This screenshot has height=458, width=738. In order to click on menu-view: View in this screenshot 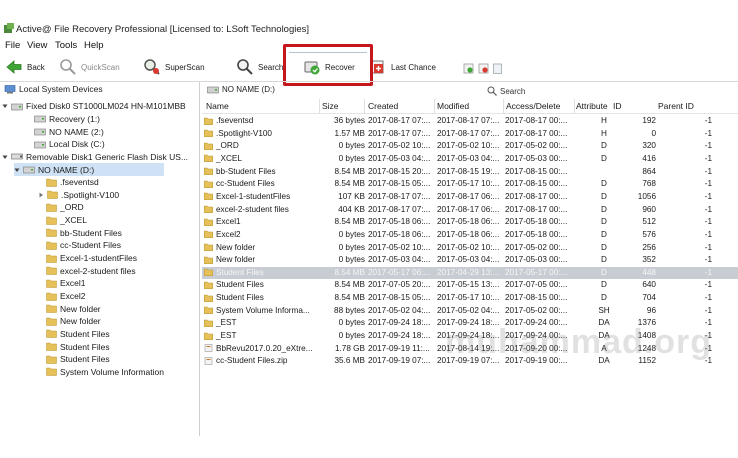, I will do `click(37, 45)`.